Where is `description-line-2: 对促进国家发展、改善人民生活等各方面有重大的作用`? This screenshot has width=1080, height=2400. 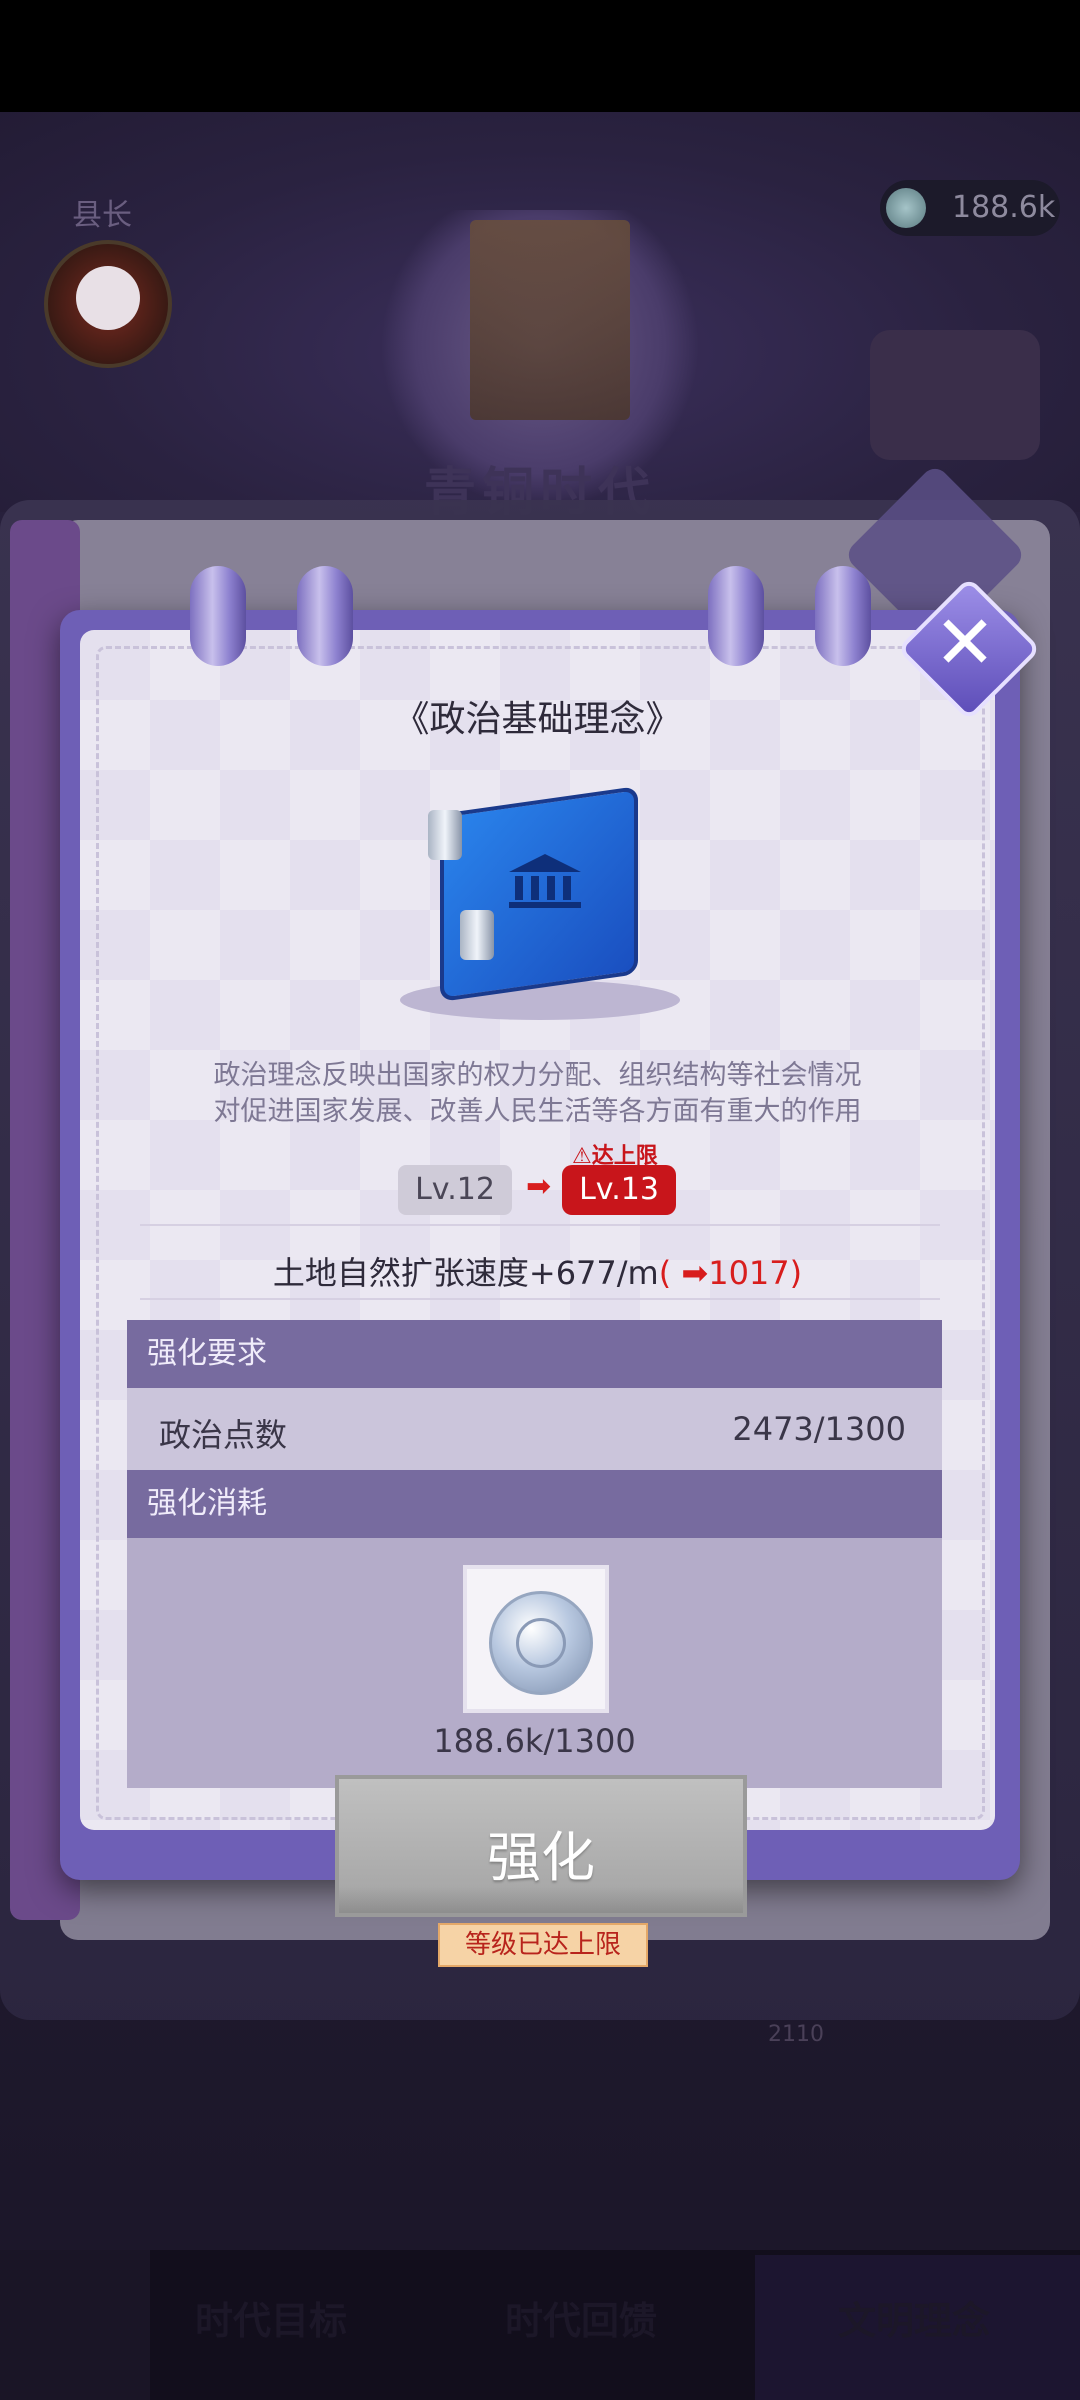 description-line-2: 对促进国家发展、改善人民生活等各方面有重大的作用 is located at coordinates (537, 1111).